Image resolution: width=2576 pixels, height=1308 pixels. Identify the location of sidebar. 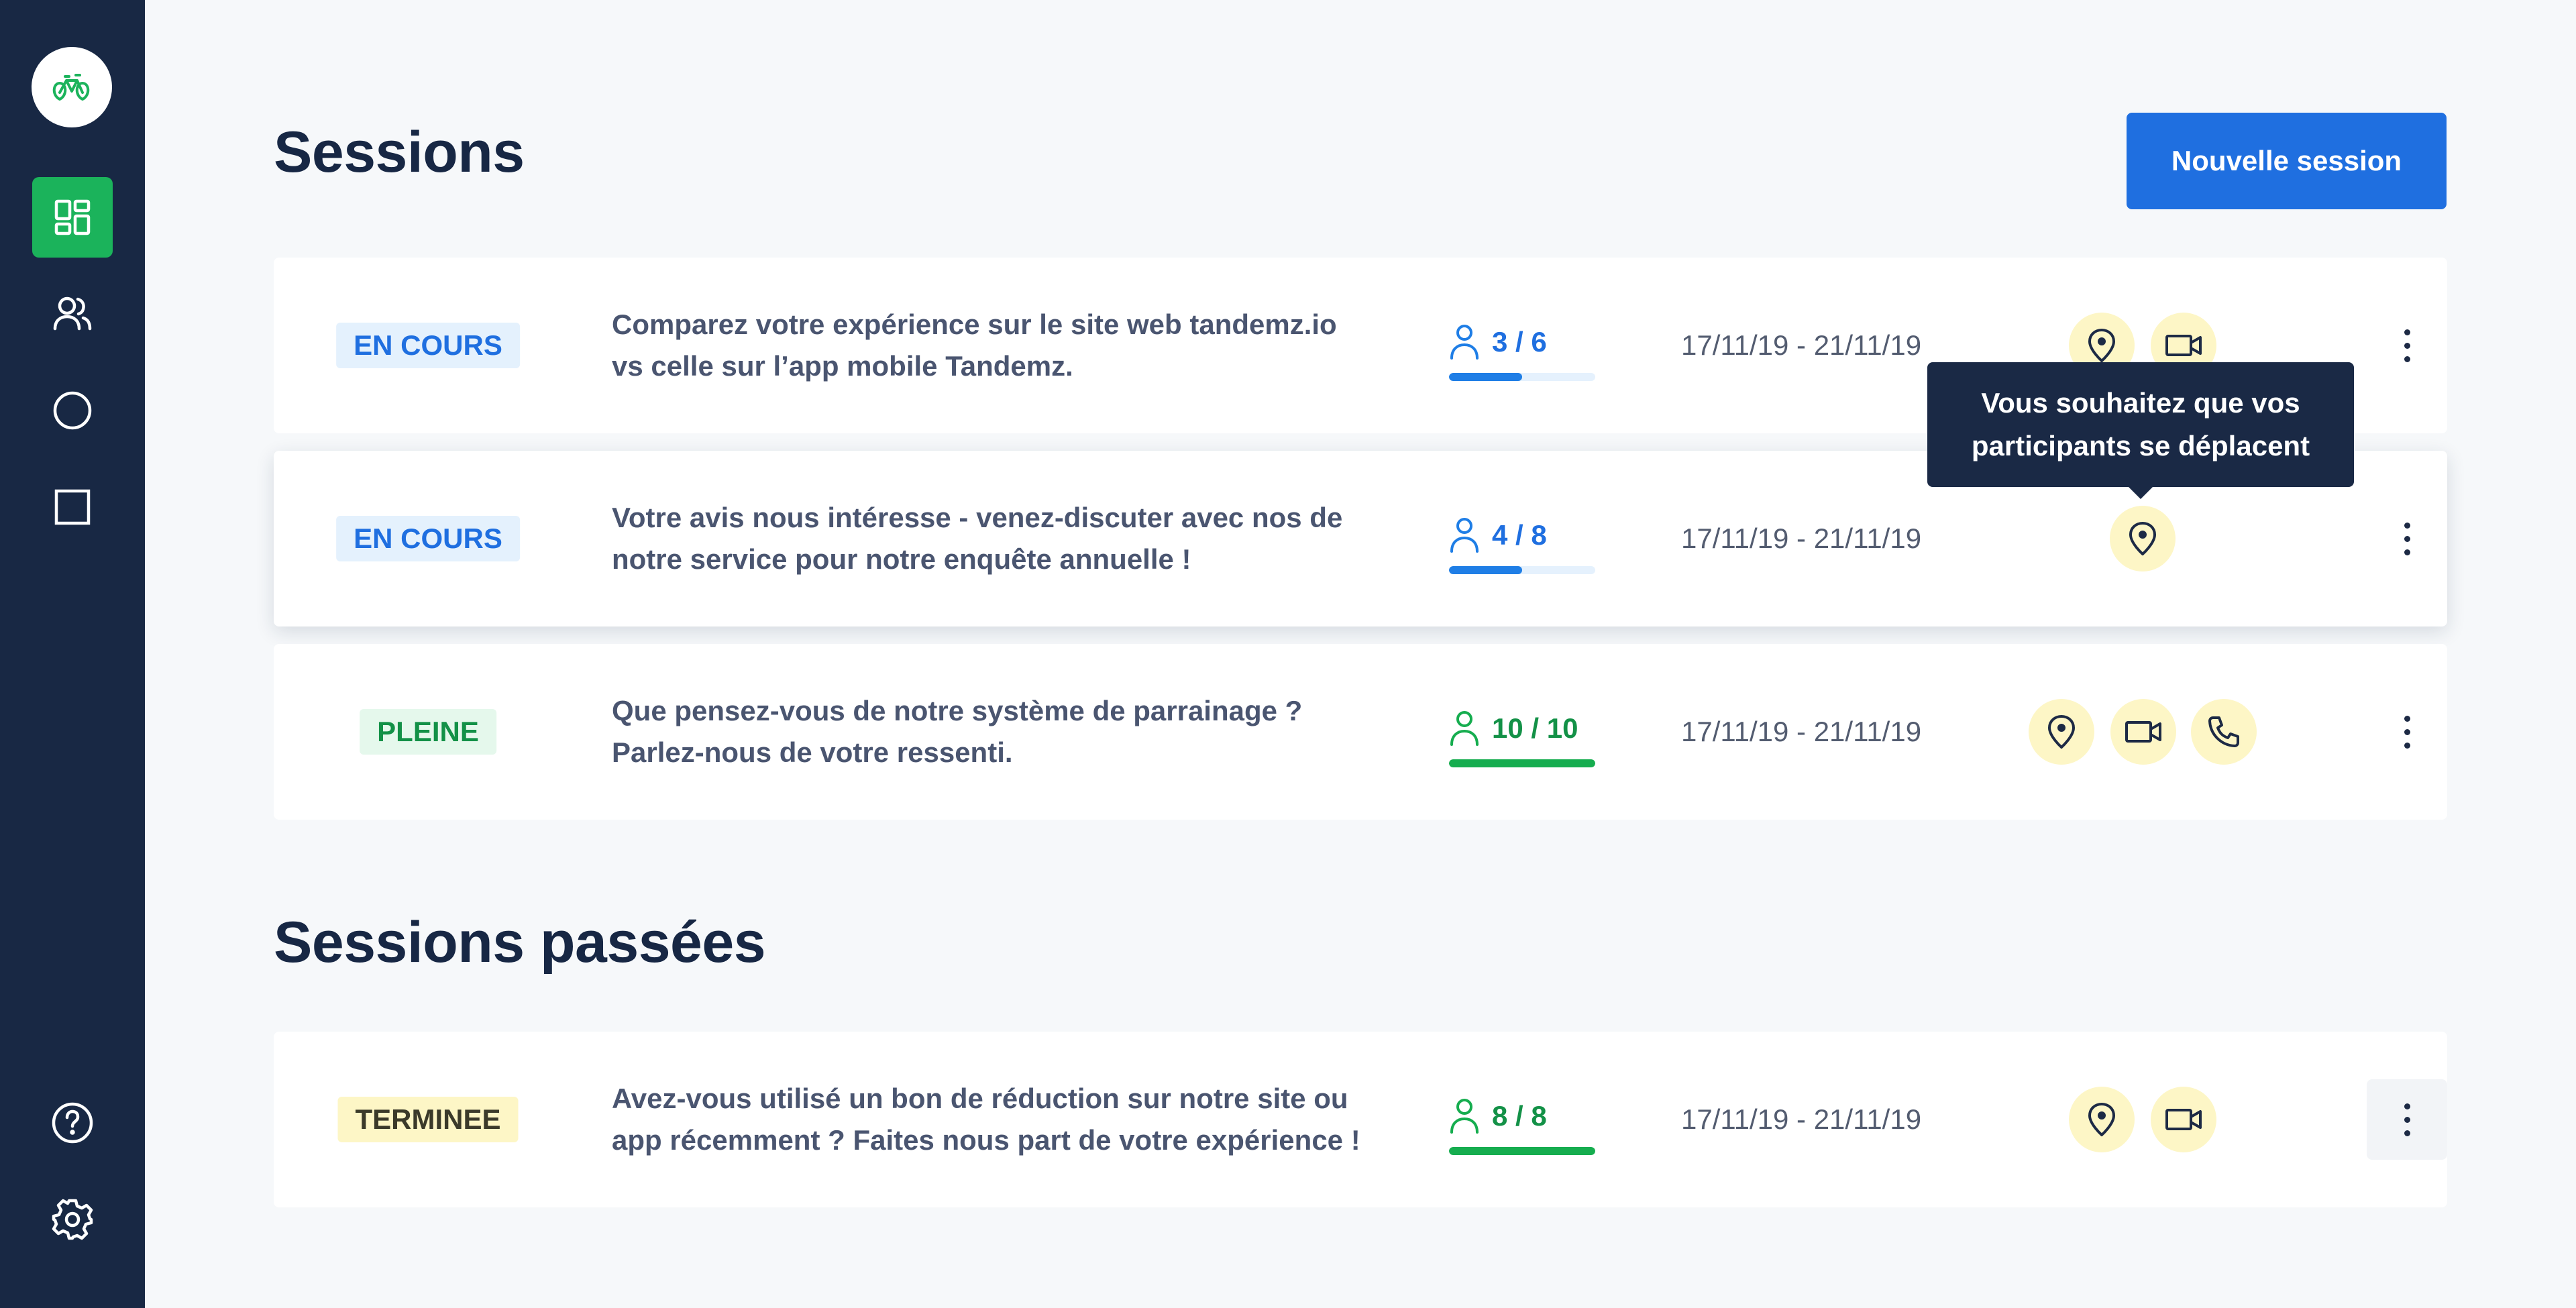
(72, 654).